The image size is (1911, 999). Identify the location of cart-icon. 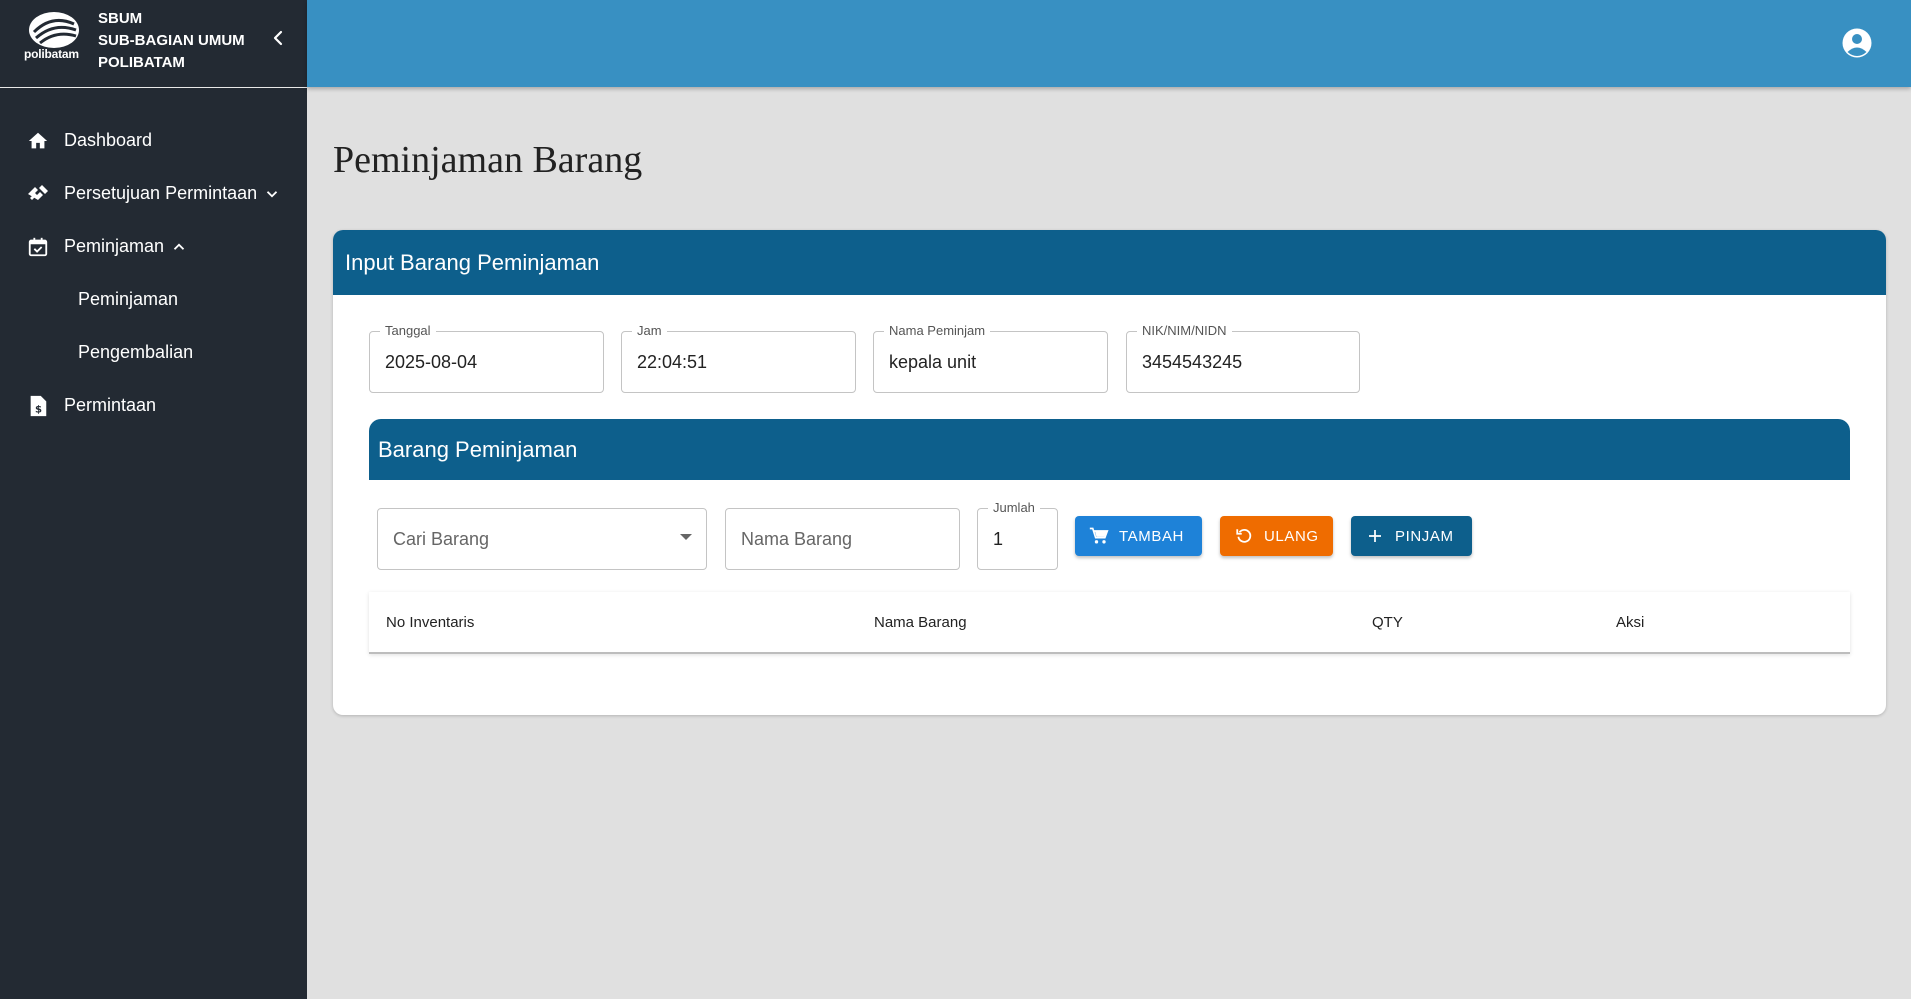
(1099, 536).